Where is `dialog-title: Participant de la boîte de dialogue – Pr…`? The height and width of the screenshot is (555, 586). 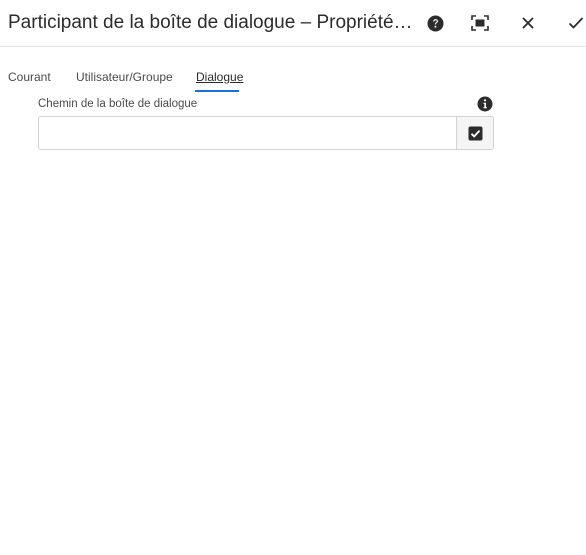 dialog-title: Participant de la boîte de dialogue – Pr… is located at coordinates (210, 22).